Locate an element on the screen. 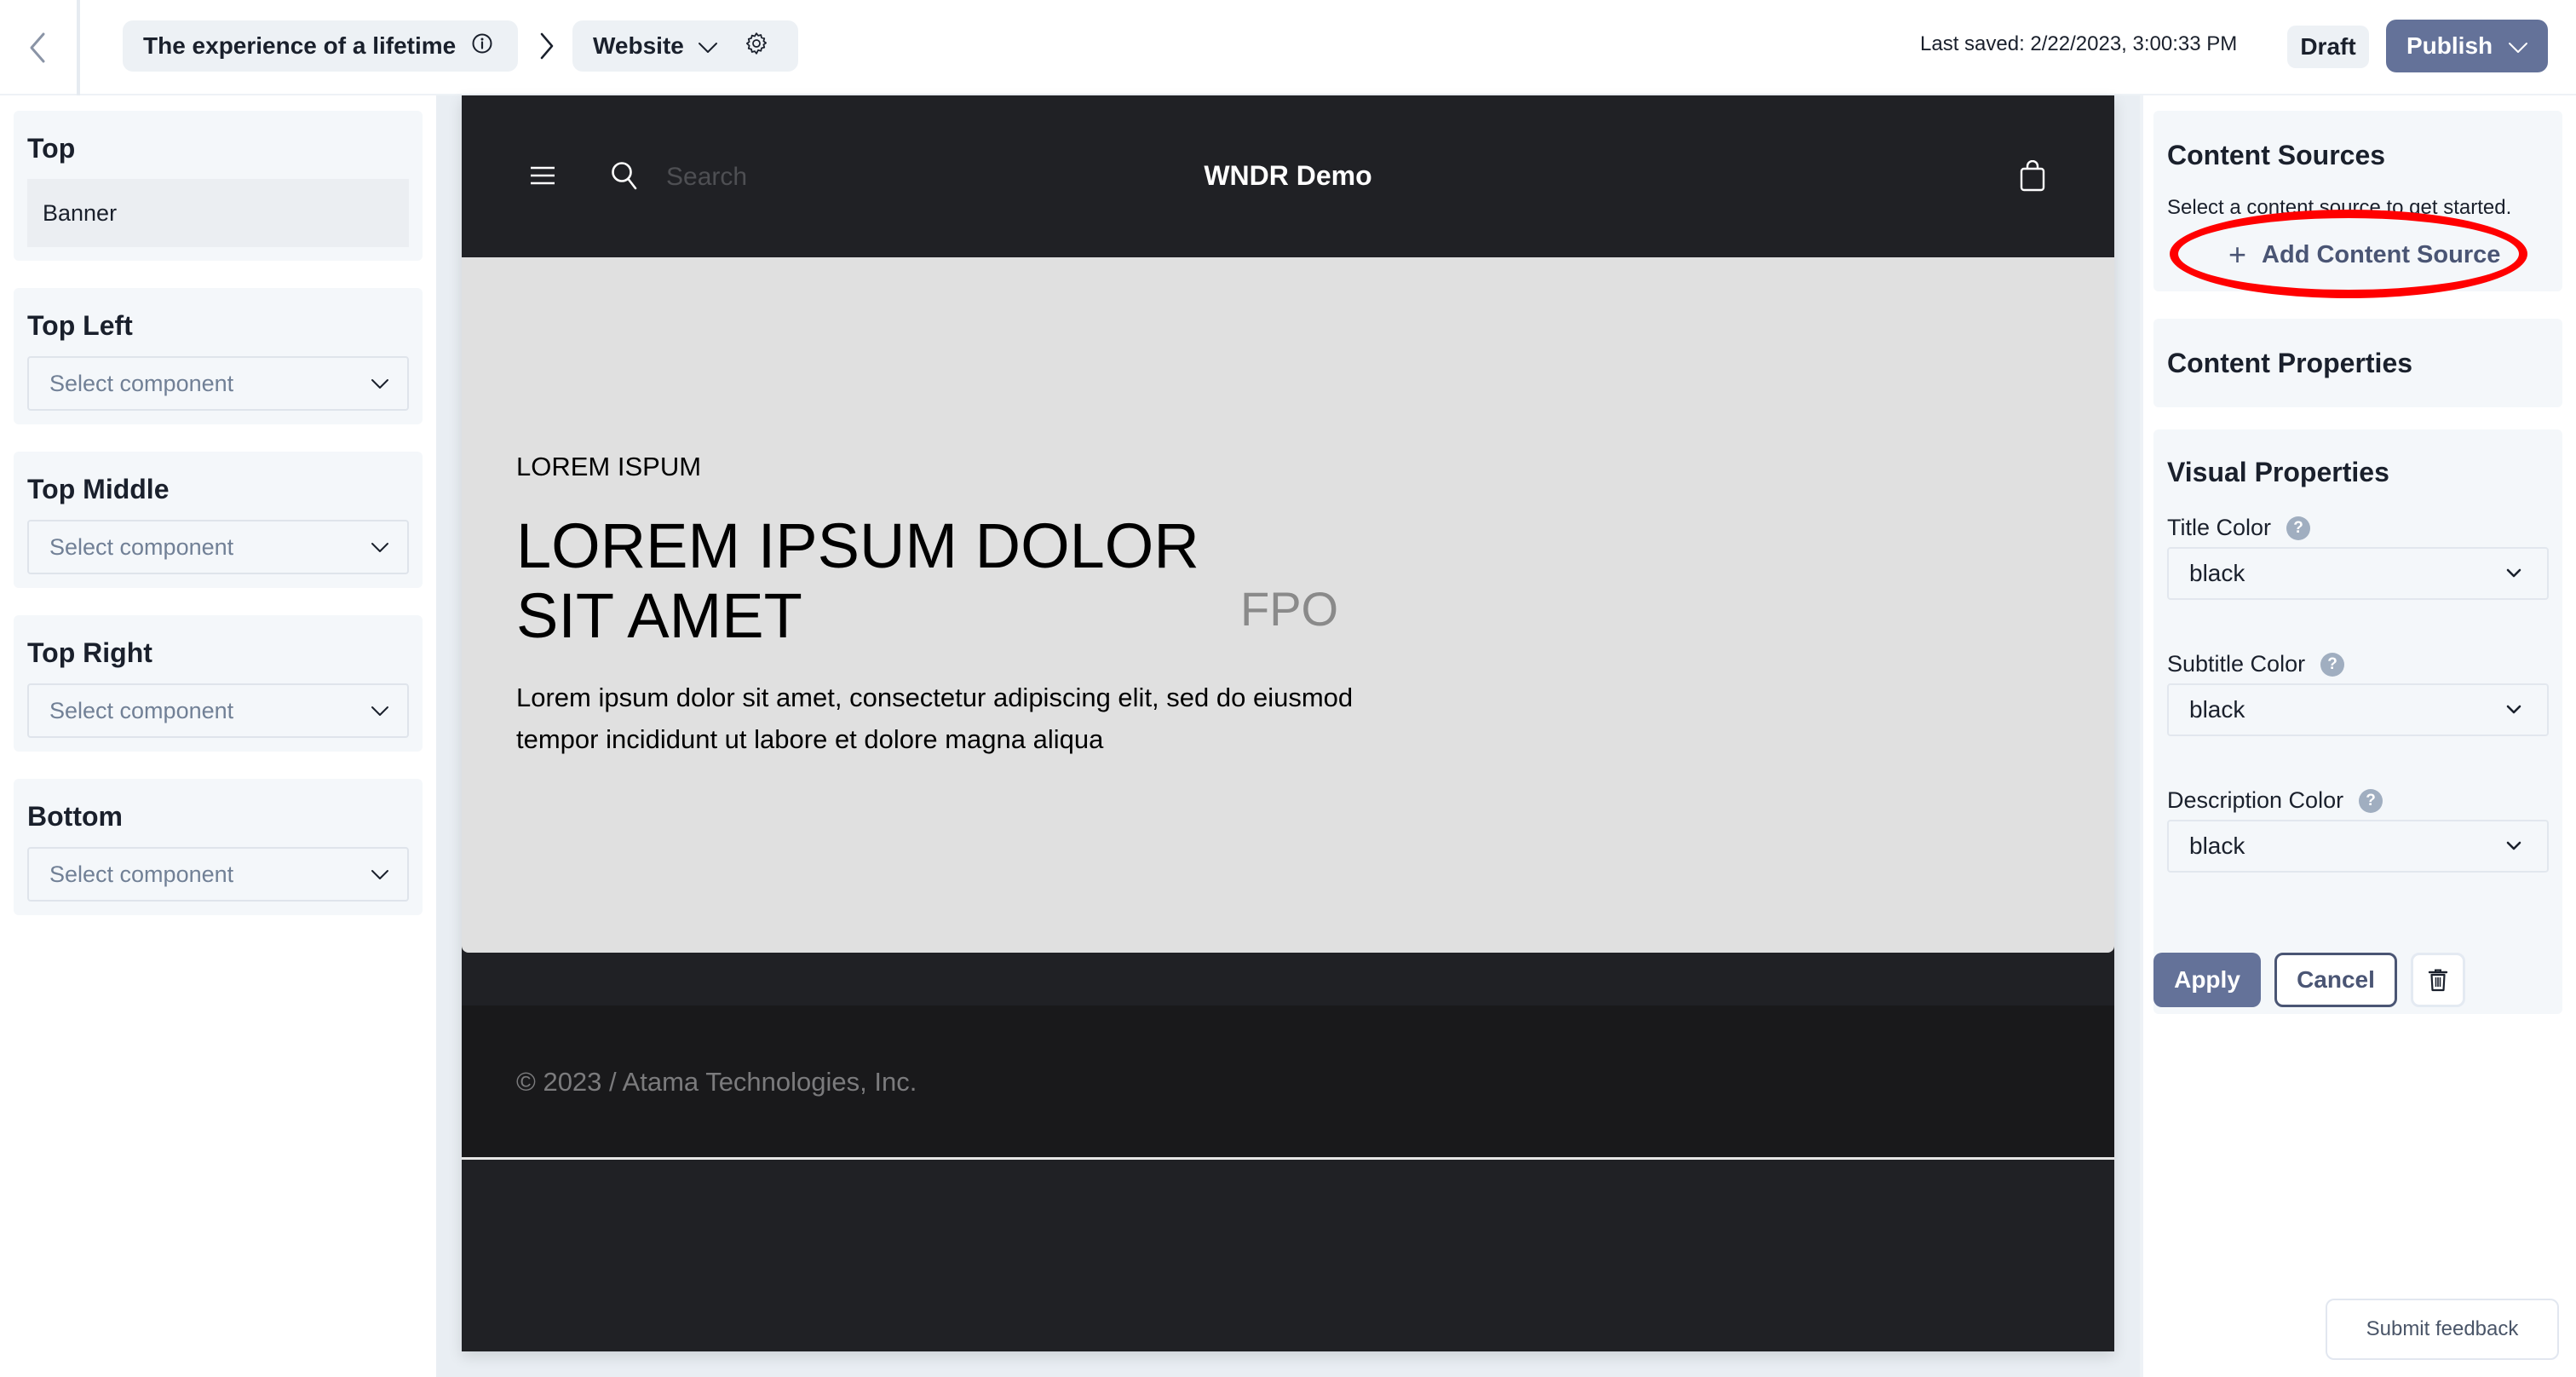  apply-button: Apply is located at coordinates (2207, 980).